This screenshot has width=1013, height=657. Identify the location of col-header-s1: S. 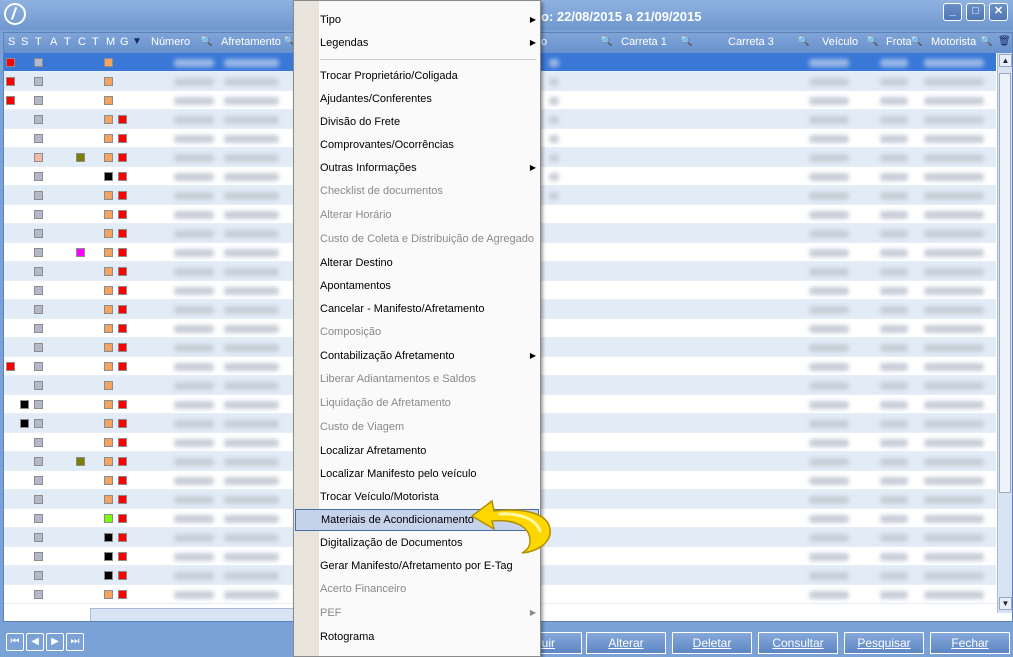
(11, 42).